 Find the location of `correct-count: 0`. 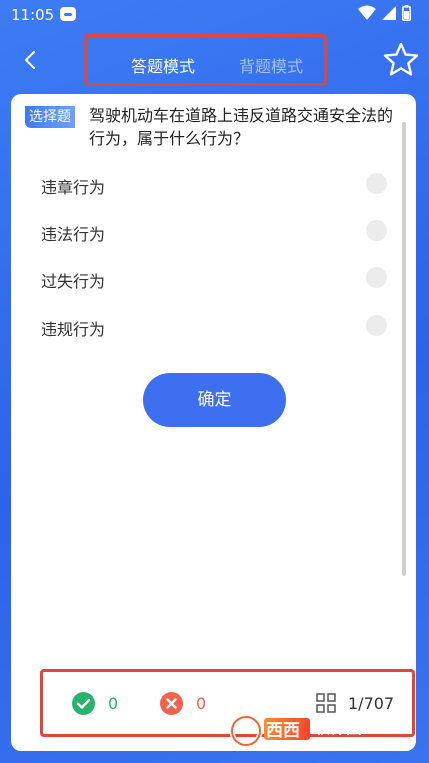

correct-count: 0 is located at coordinates (95, 703).